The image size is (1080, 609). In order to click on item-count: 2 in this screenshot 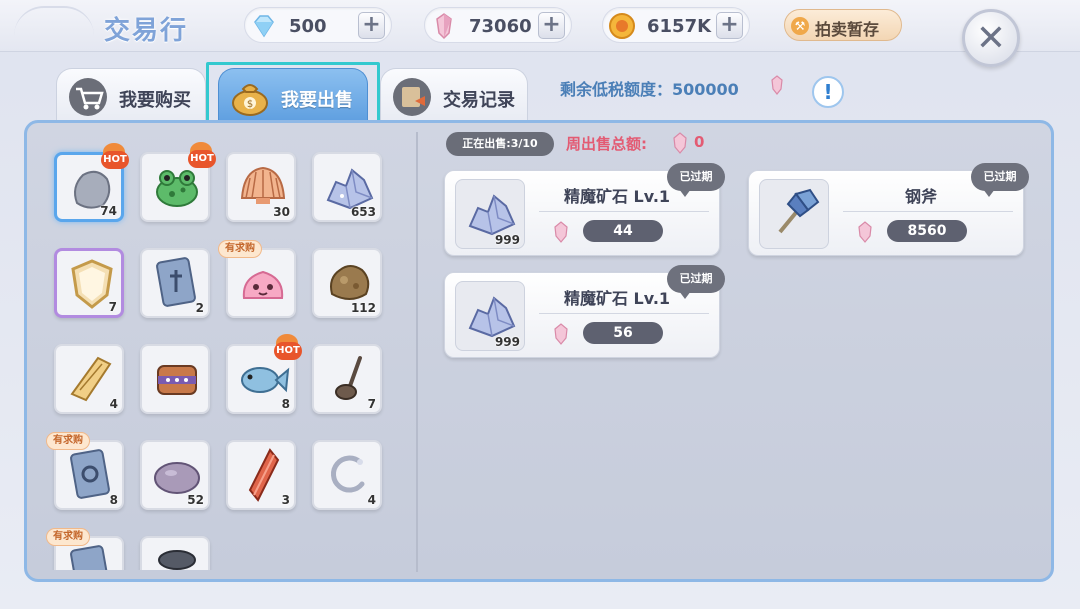, I will do `click(199, 308)`.